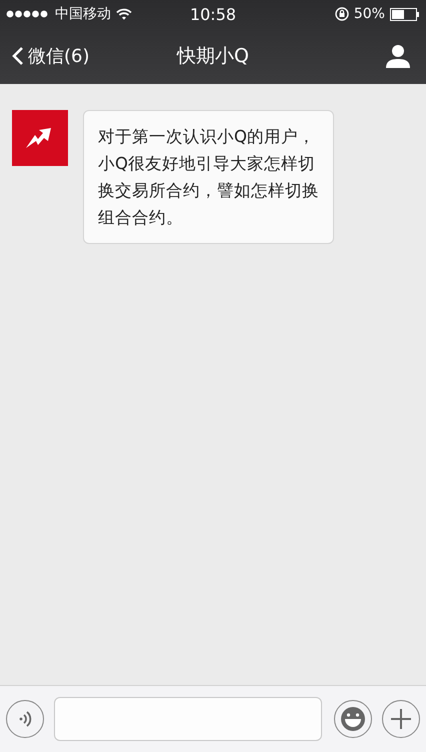 Image resolution: width=426 pixels, height=752 pixels. Describe the element at coordinates (51, 56) in the screenshot. I see `back-button: 微信(6)` at that location.